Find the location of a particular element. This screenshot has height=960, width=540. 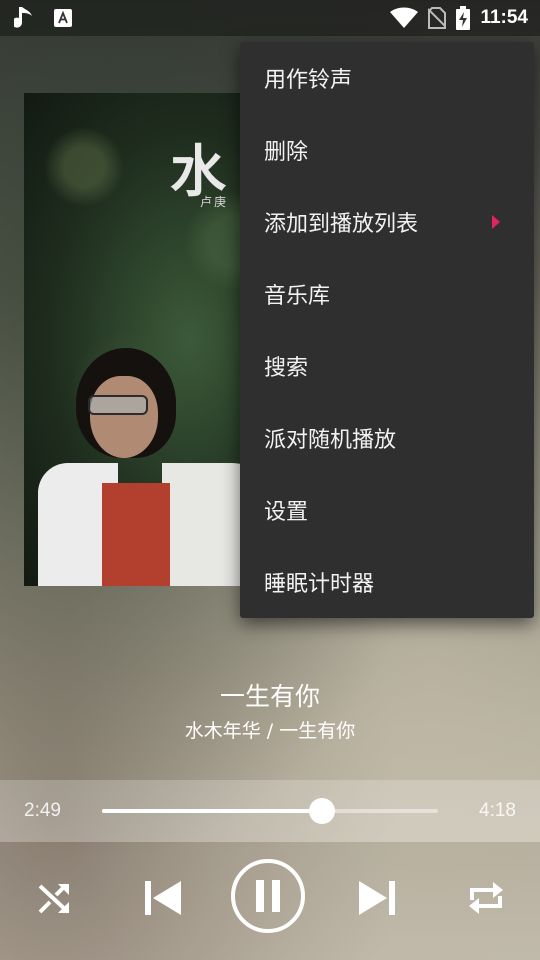

total-time: 4:18 is located at coordinates (497, 810).